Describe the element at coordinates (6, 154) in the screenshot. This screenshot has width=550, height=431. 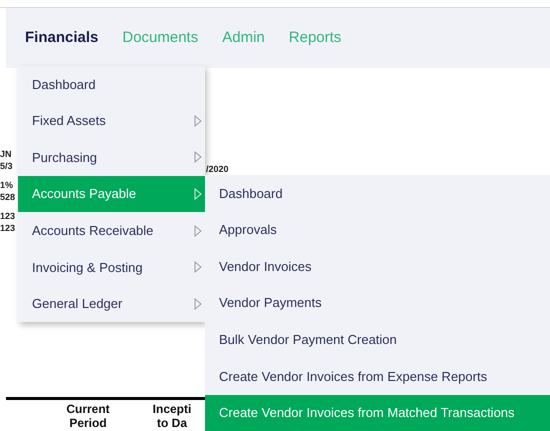
I see `report-value: JN` at that location.